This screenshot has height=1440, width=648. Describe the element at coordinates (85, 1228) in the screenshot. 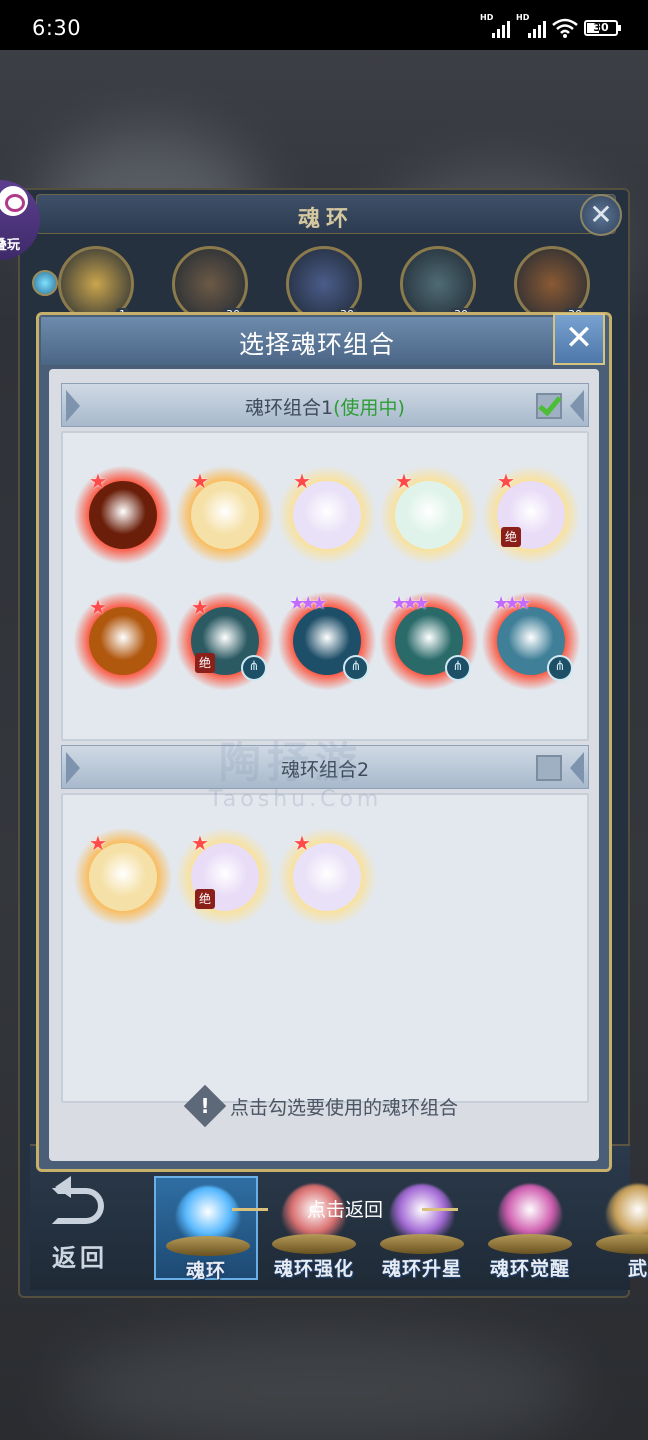

I see `back-button: 返回` at that location.